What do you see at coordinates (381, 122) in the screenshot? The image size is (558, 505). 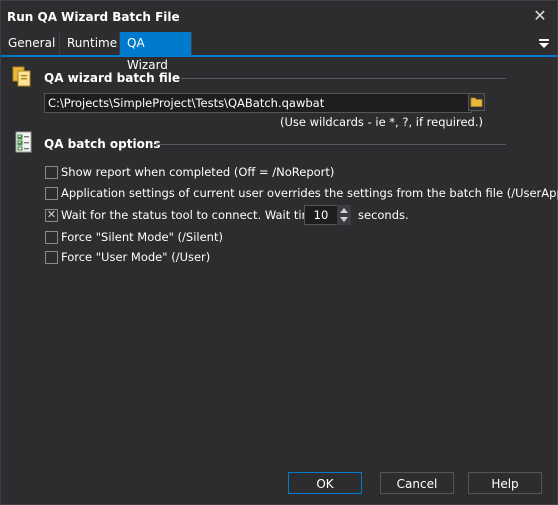 I see `wildcard-hint: (Use wildcards - ie *, ?, if required.)` at bounding box center [381, 122].